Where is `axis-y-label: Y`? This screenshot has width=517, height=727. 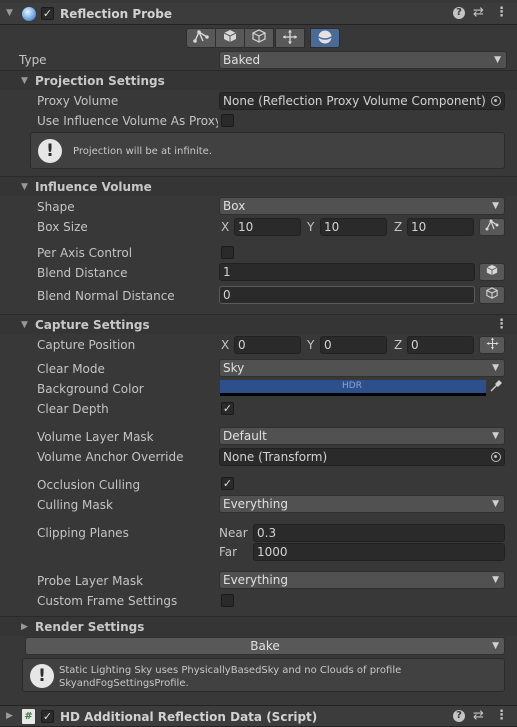
axis-y-label: Y is located at coordinates (311, 345).